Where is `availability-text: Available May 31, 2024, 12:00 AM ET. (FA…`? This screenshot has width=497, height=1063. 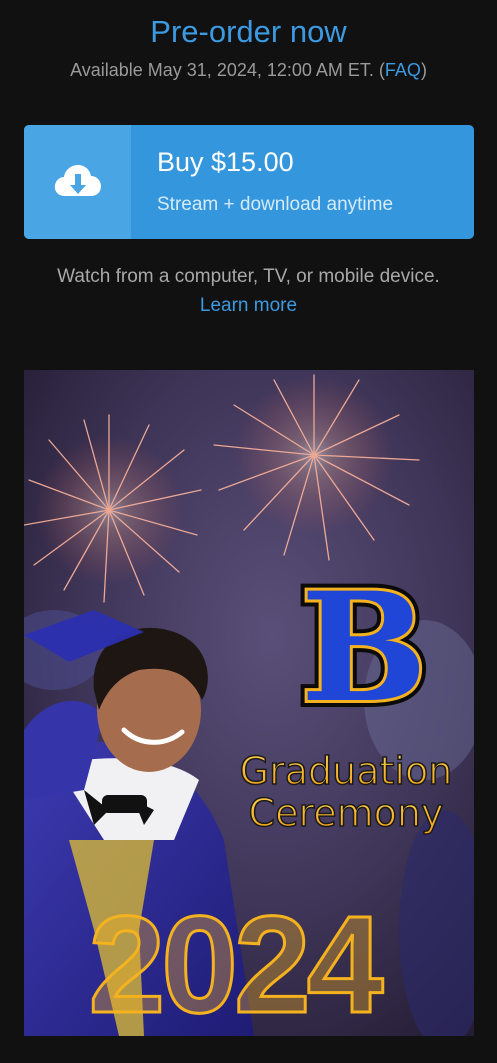
availability-text: Available May 31, 2024, 12:00 AM ET. (FA… is located at coordinates (248, 70).